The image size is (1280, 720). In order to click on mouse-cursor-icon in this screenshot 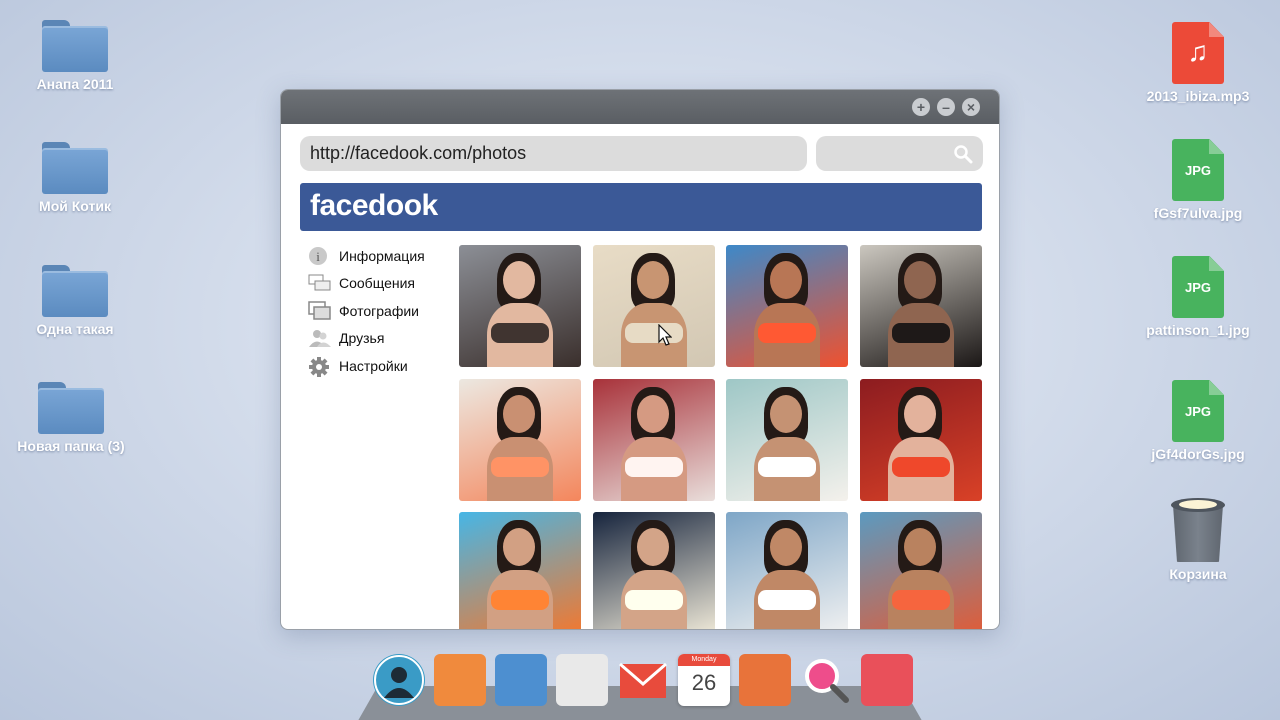, I will do `click(665, 335)`.